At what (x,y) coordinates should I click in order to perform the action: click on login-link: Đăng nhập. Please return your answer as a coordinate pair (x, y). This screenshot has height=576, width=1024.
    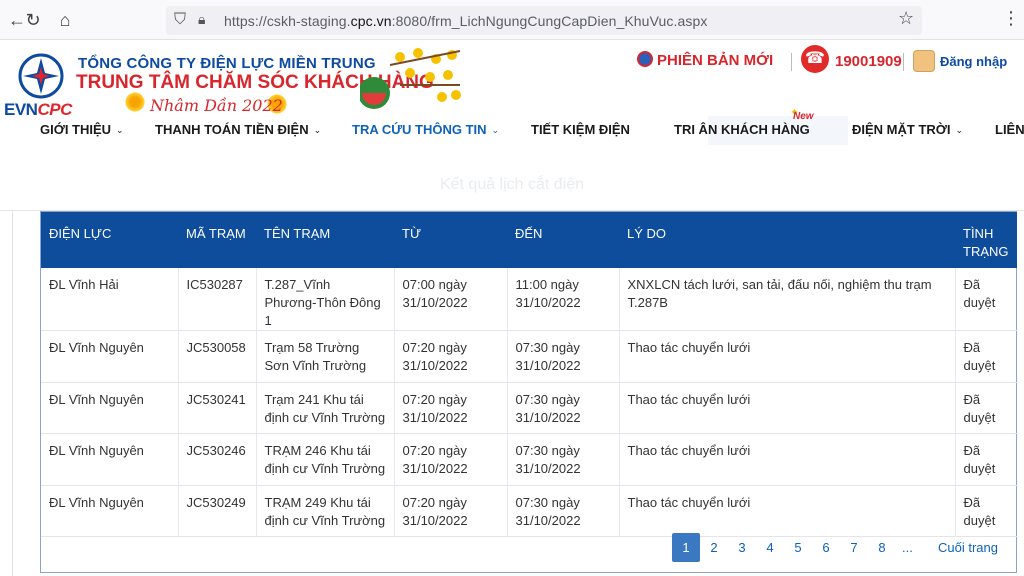
    Looking at the image, I should click on (973, 61).